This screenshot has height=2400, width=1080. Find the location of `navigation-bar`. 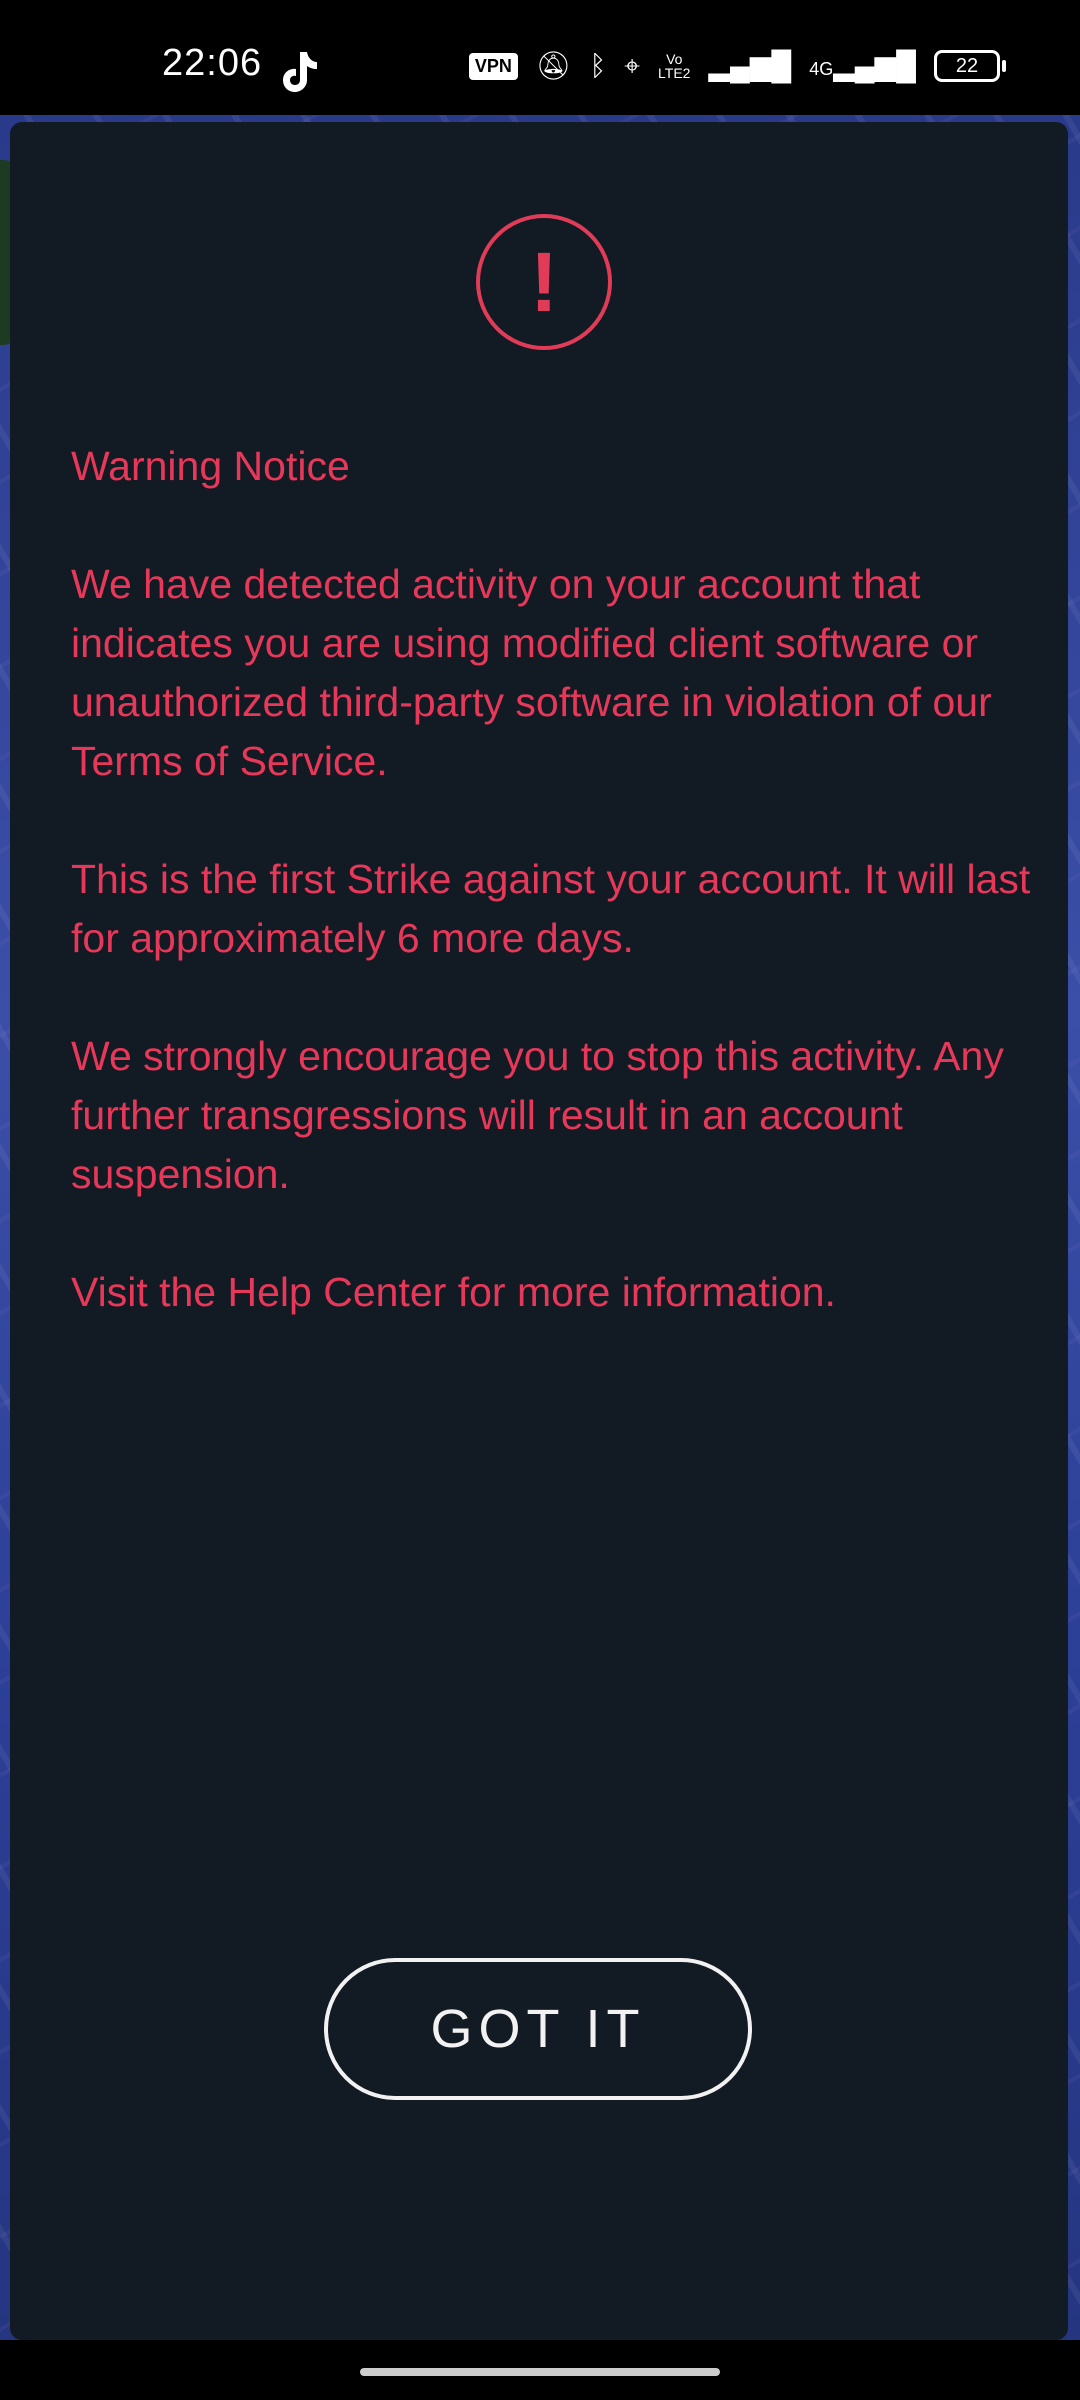

navigation-bar is located at coordinates (540, 2370).